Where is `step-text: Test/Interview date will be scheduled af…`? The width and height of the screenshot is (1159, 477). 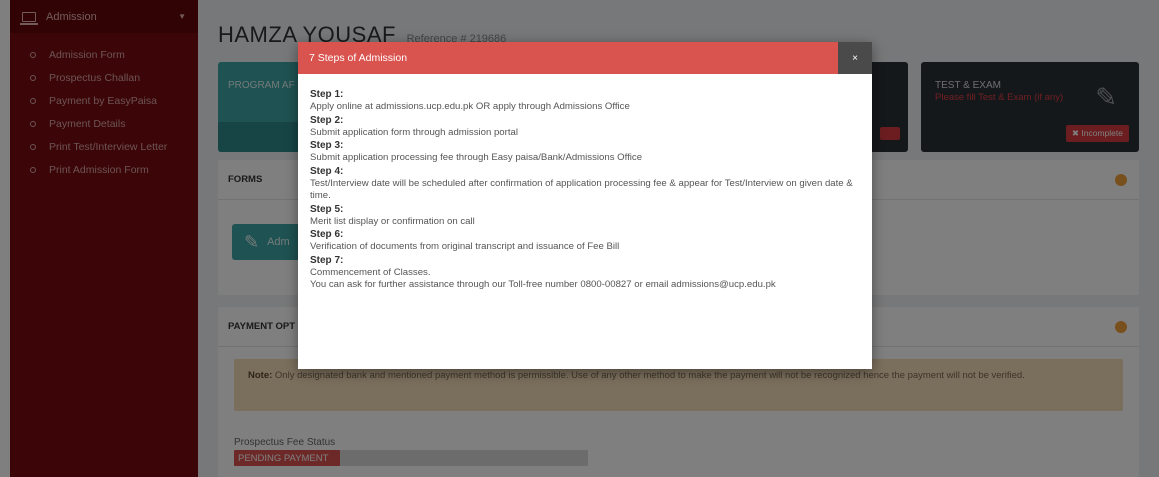 step-text: Test/Interview date will be scheduled af… is located at coordinates (581, 189).